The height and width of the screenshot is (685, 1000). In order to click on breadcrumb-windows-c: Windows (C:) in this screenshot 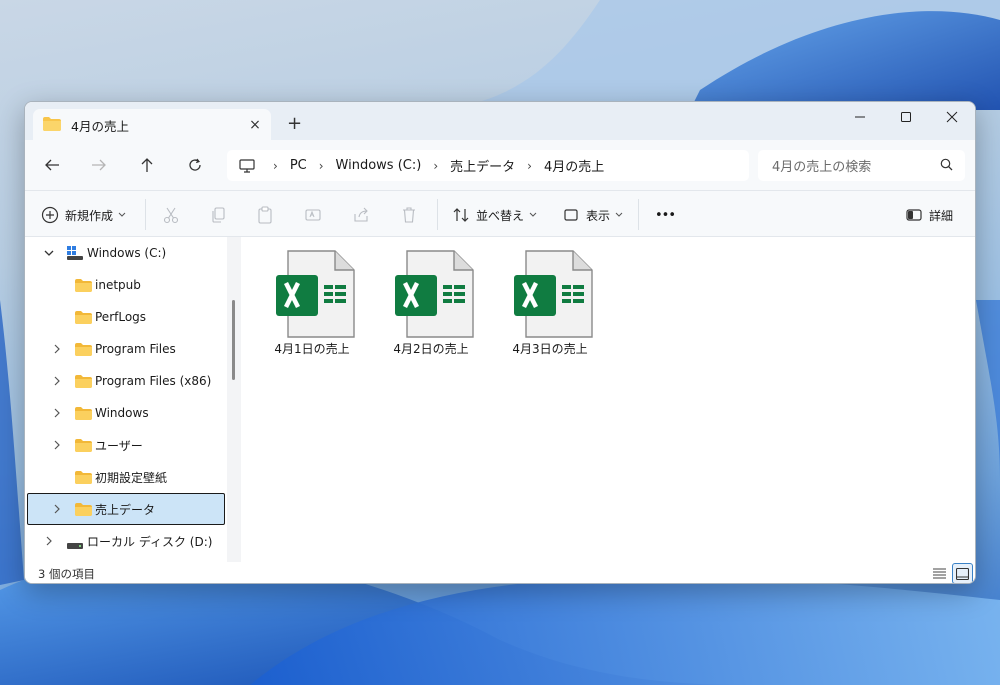, I will do `click(379, 165)`.